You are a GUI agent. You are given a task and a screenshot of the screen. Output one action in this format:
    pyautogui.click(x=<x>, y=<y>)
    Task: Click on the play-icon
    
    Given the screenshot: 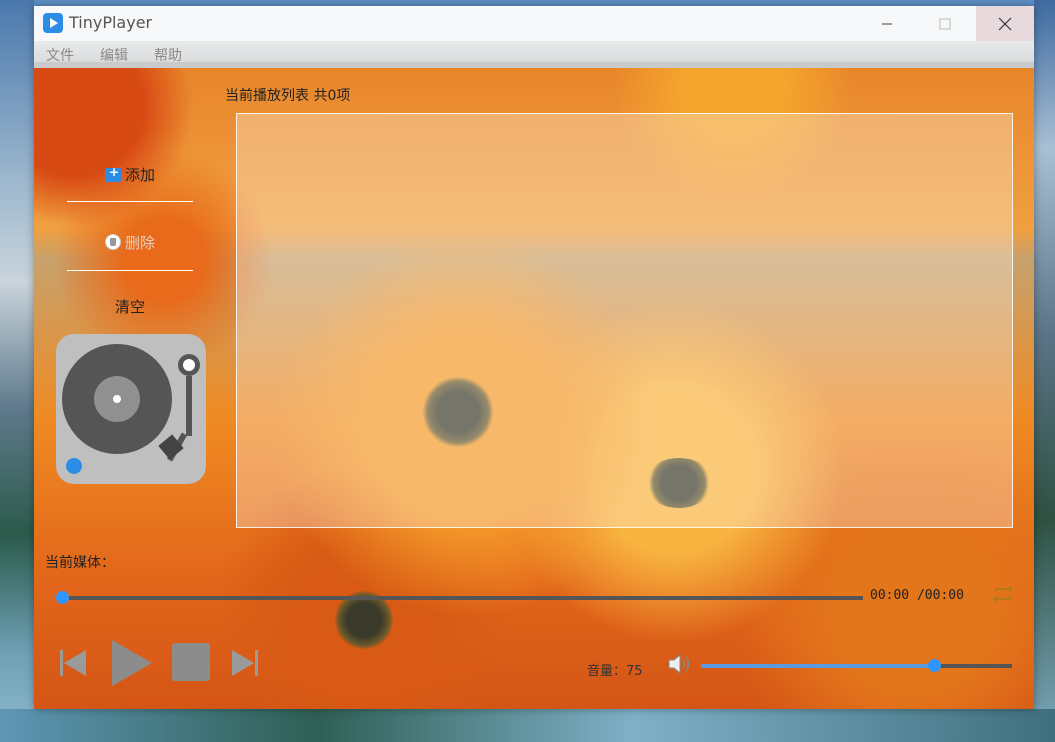 What is the action you would take?
    pyautogui.click(x=131, y=663)
    